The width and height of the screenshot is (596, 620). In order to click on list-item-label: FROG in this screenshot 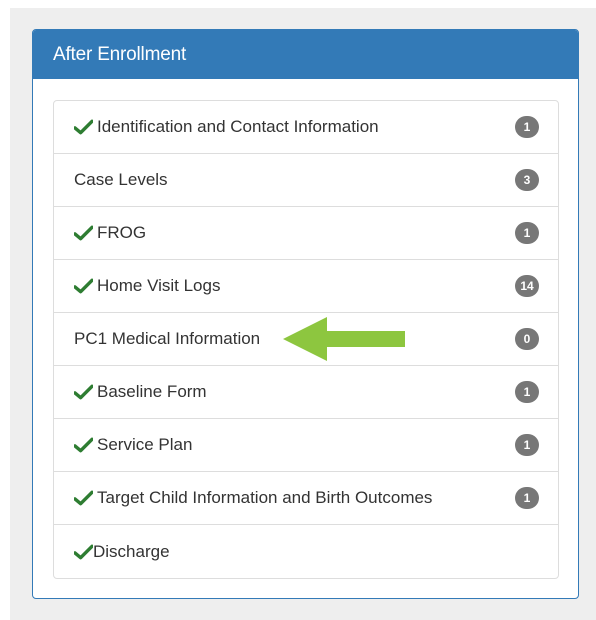, I will do `click(122, 232)`.